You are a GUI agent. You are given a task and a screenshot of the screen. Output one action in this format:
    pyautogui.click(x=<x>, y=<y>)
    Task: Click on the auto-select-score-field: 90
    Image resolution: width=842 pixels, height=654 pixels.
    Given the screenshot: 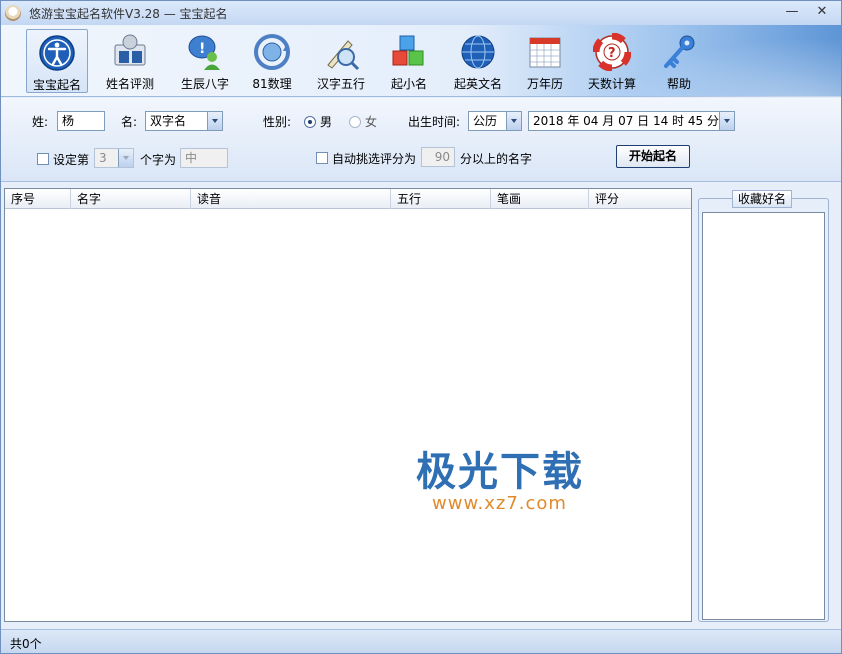 What is the action you would take?
    pyautogui.click(x=438, y=157)
    